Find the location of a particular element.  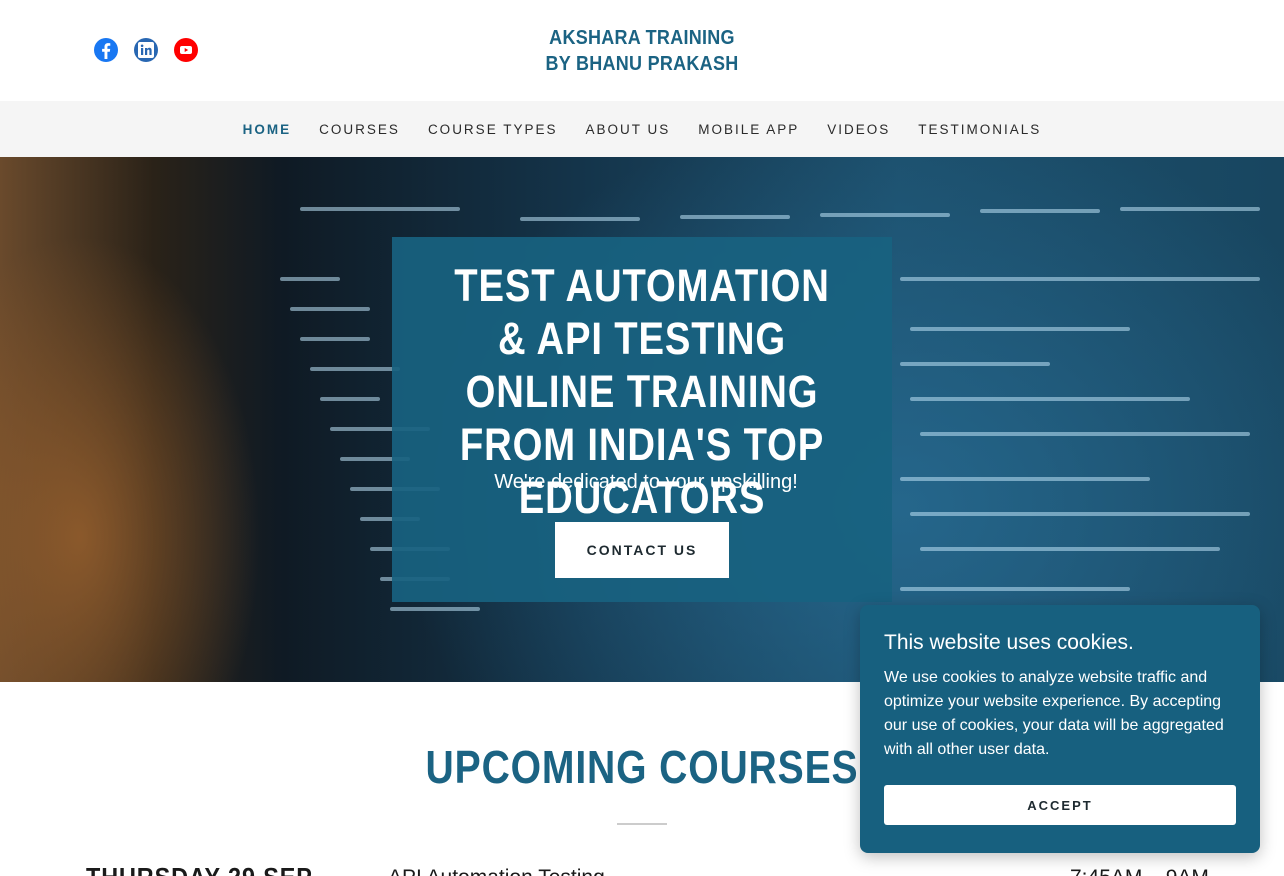

contact-us-button: CONTACT US is located at coordinates (642, 550).